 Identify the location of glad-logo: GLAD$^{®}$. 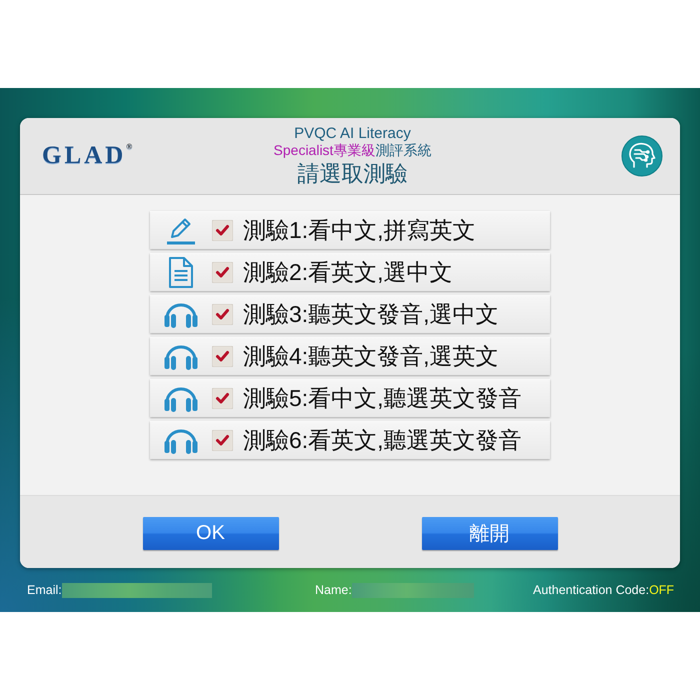
(87, 156).